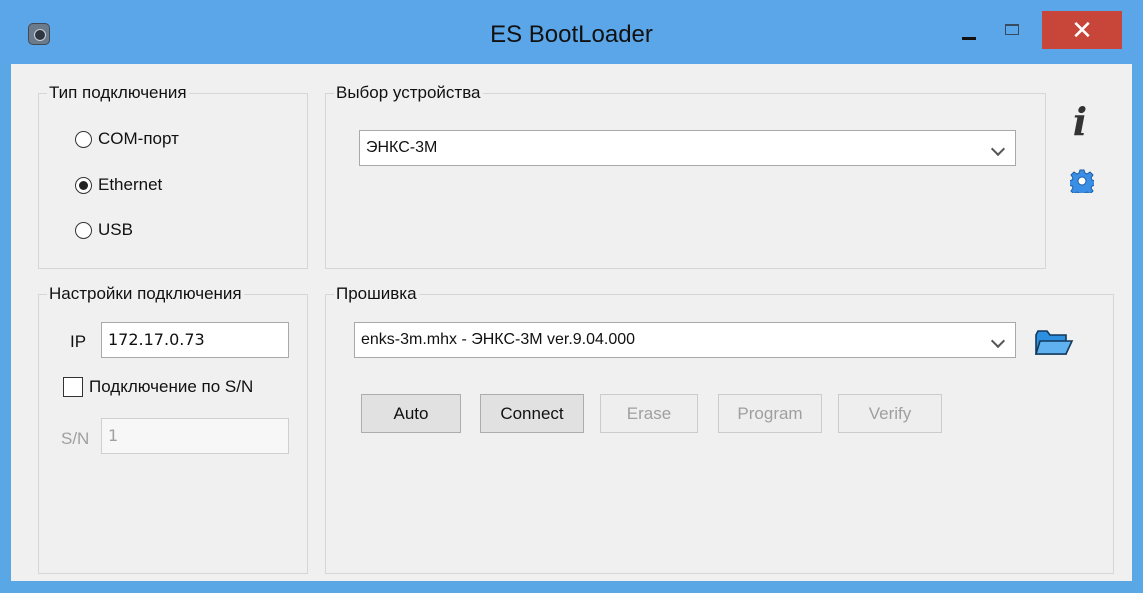 This screenshot has width=1143, height=593. What do you see at coordinates (1082, 181) in the screenshot?
I see `gear-icon` at bounding box center [1082, 181].